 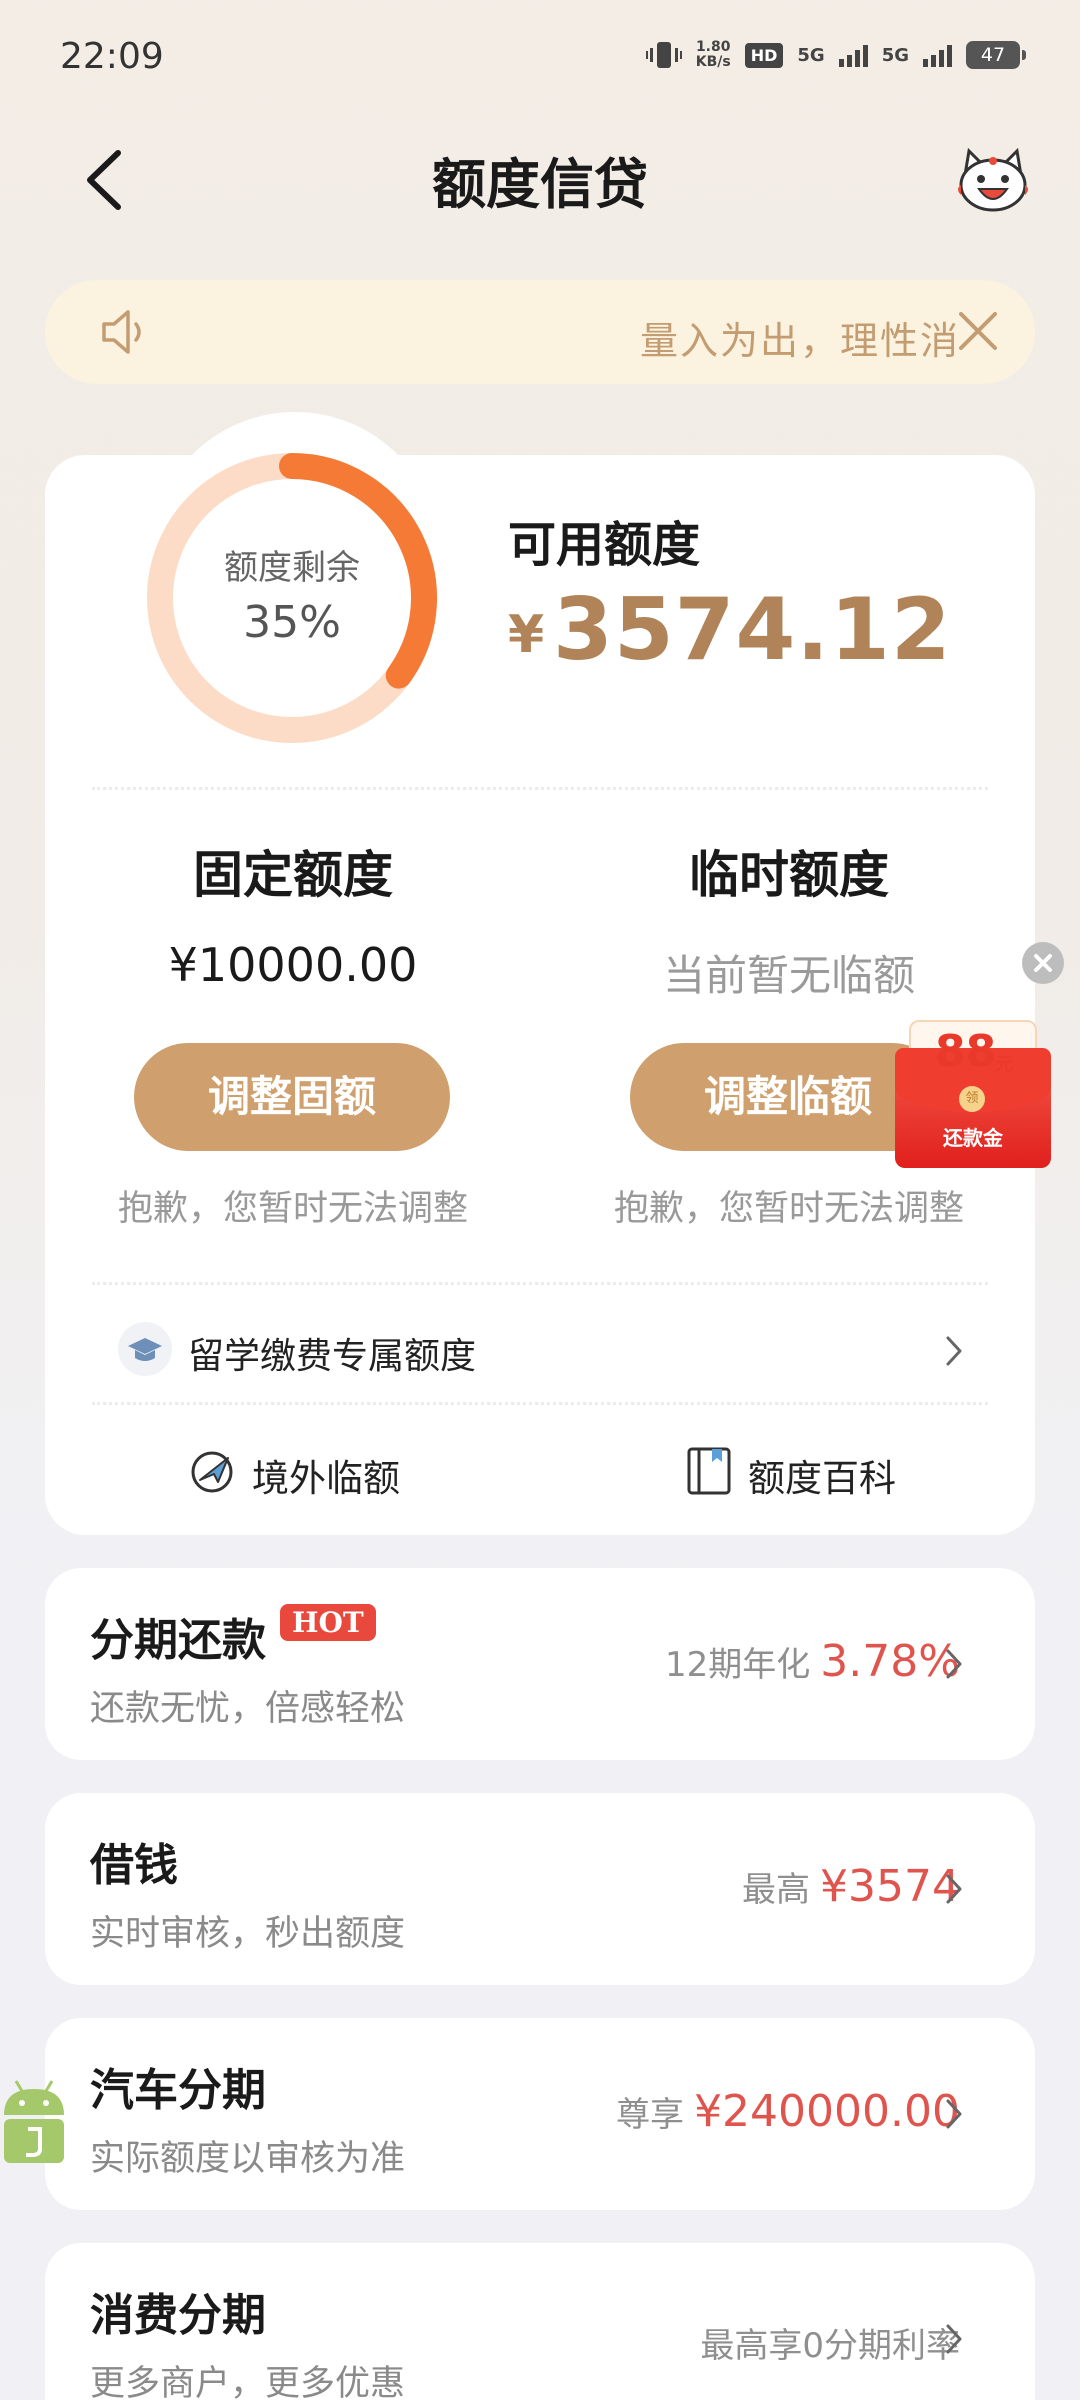 I want to click on android-float-icon, so click(x=35, y=2125).